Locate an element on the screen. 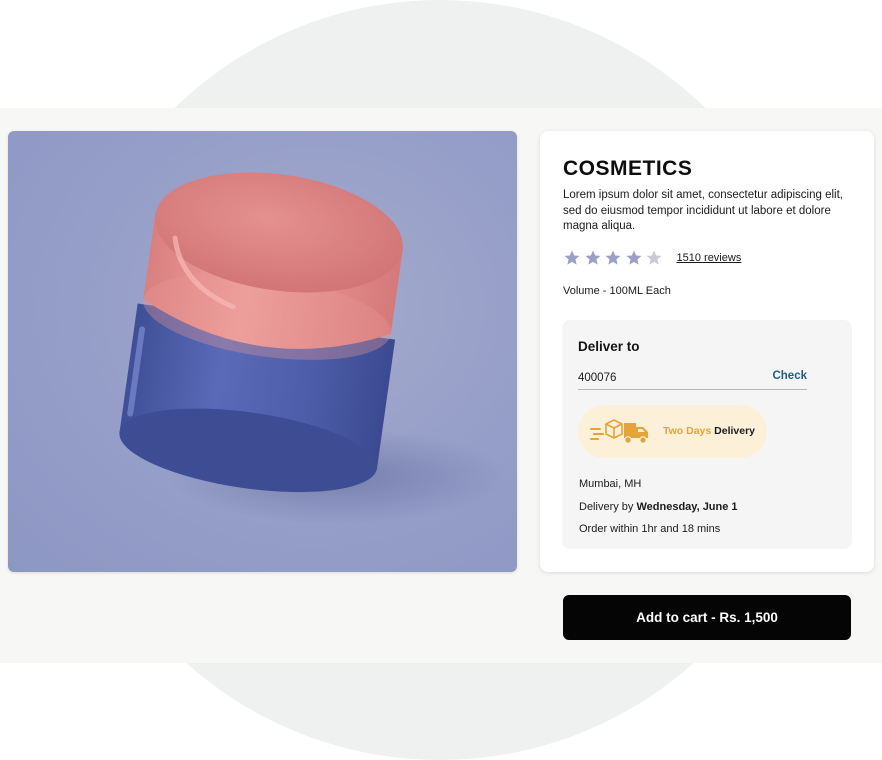  pincode-input is located at coordinates (668, 378).